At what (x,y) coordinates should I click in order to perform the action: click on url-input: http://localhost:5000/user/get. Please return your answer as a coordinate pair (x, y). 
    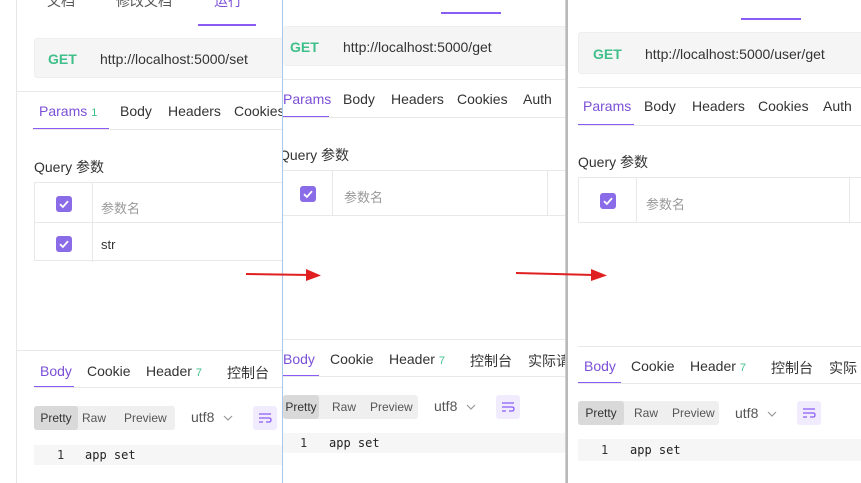
    Looking at the image, I should click on (735, 54).